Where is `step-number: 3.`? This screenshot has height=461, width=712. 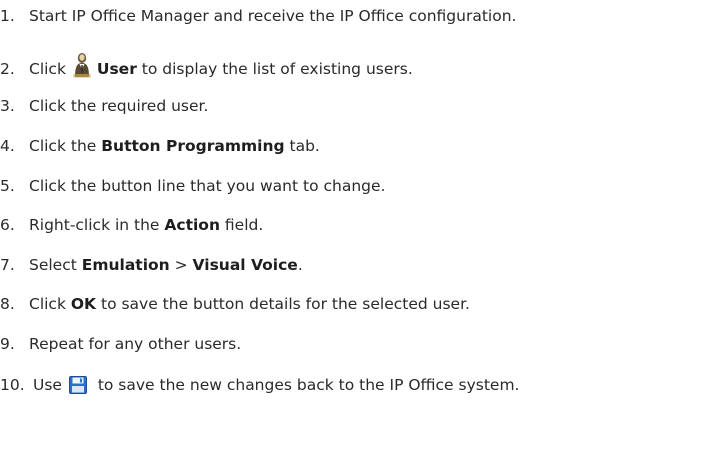
step-number: 3. is located at coordinates (7, 106).